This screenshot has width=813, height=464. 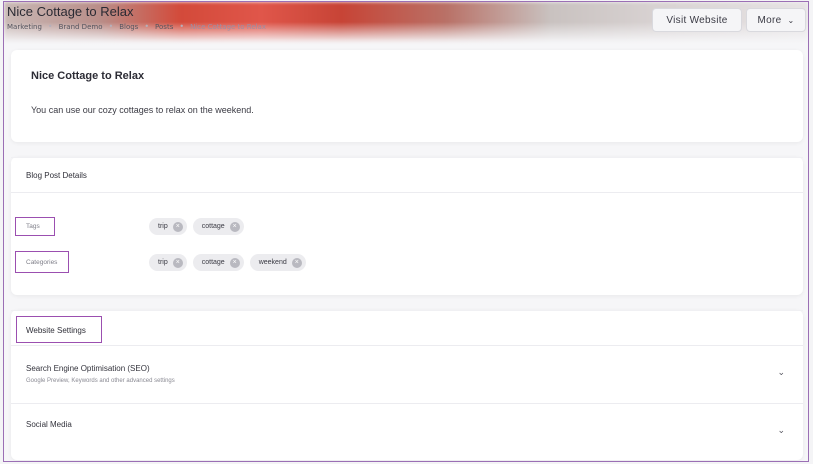 What do you see at coordinates (88, 368) in the screenshot?
I see `seo-title: Search Engine Optimisation (SEO)` at bounding box center [88, 368].